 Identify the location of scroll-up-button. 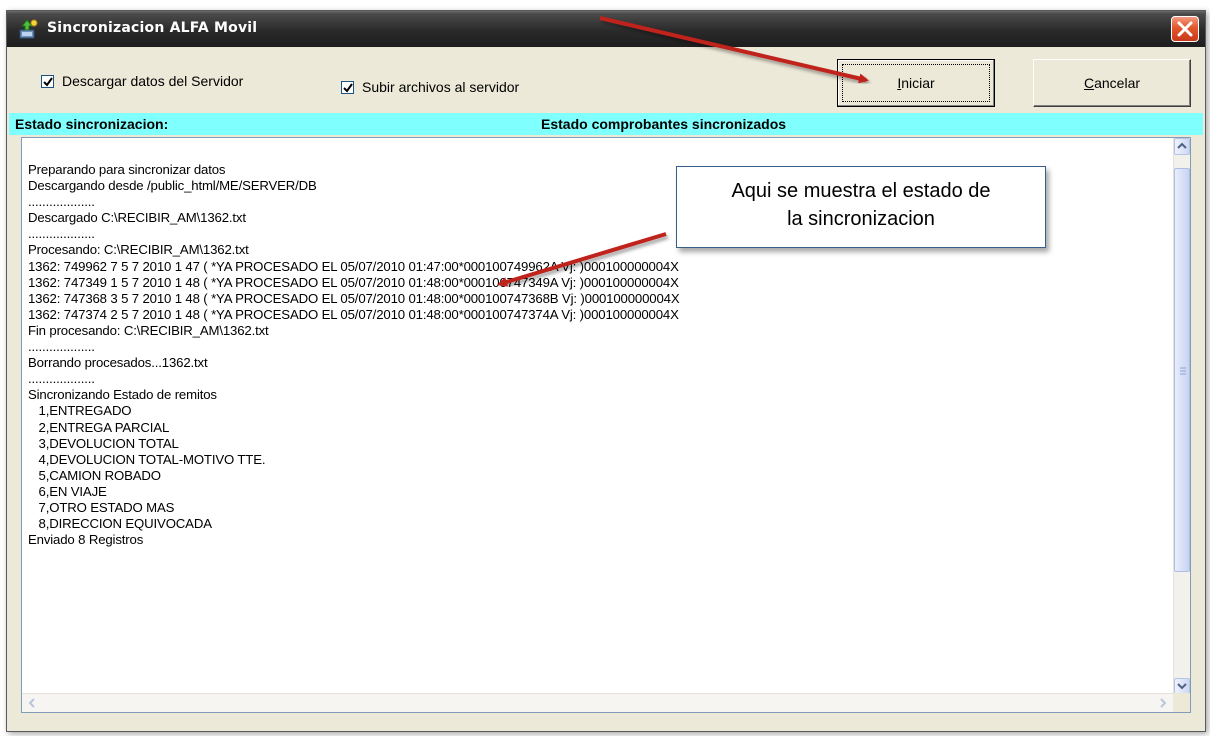
(1182, 146).